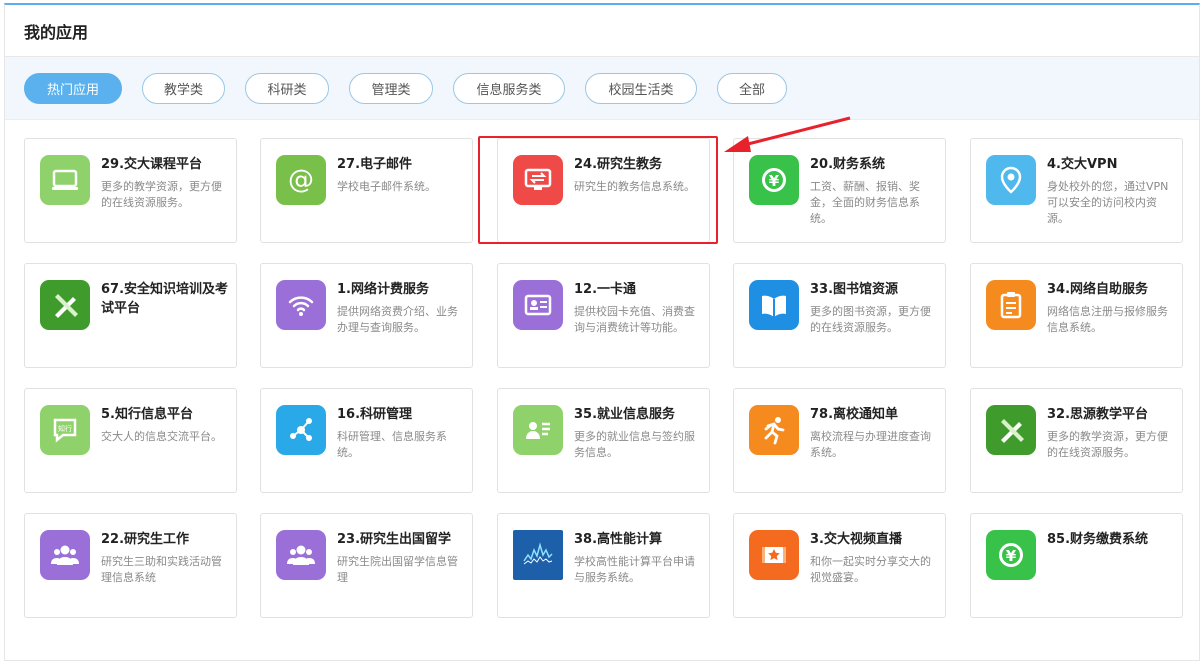 This screenshot has height=665, width=1204. Describe the element at coordinates (56, 32) in the screenshot. I see `page-title: 我的应用` at that location.